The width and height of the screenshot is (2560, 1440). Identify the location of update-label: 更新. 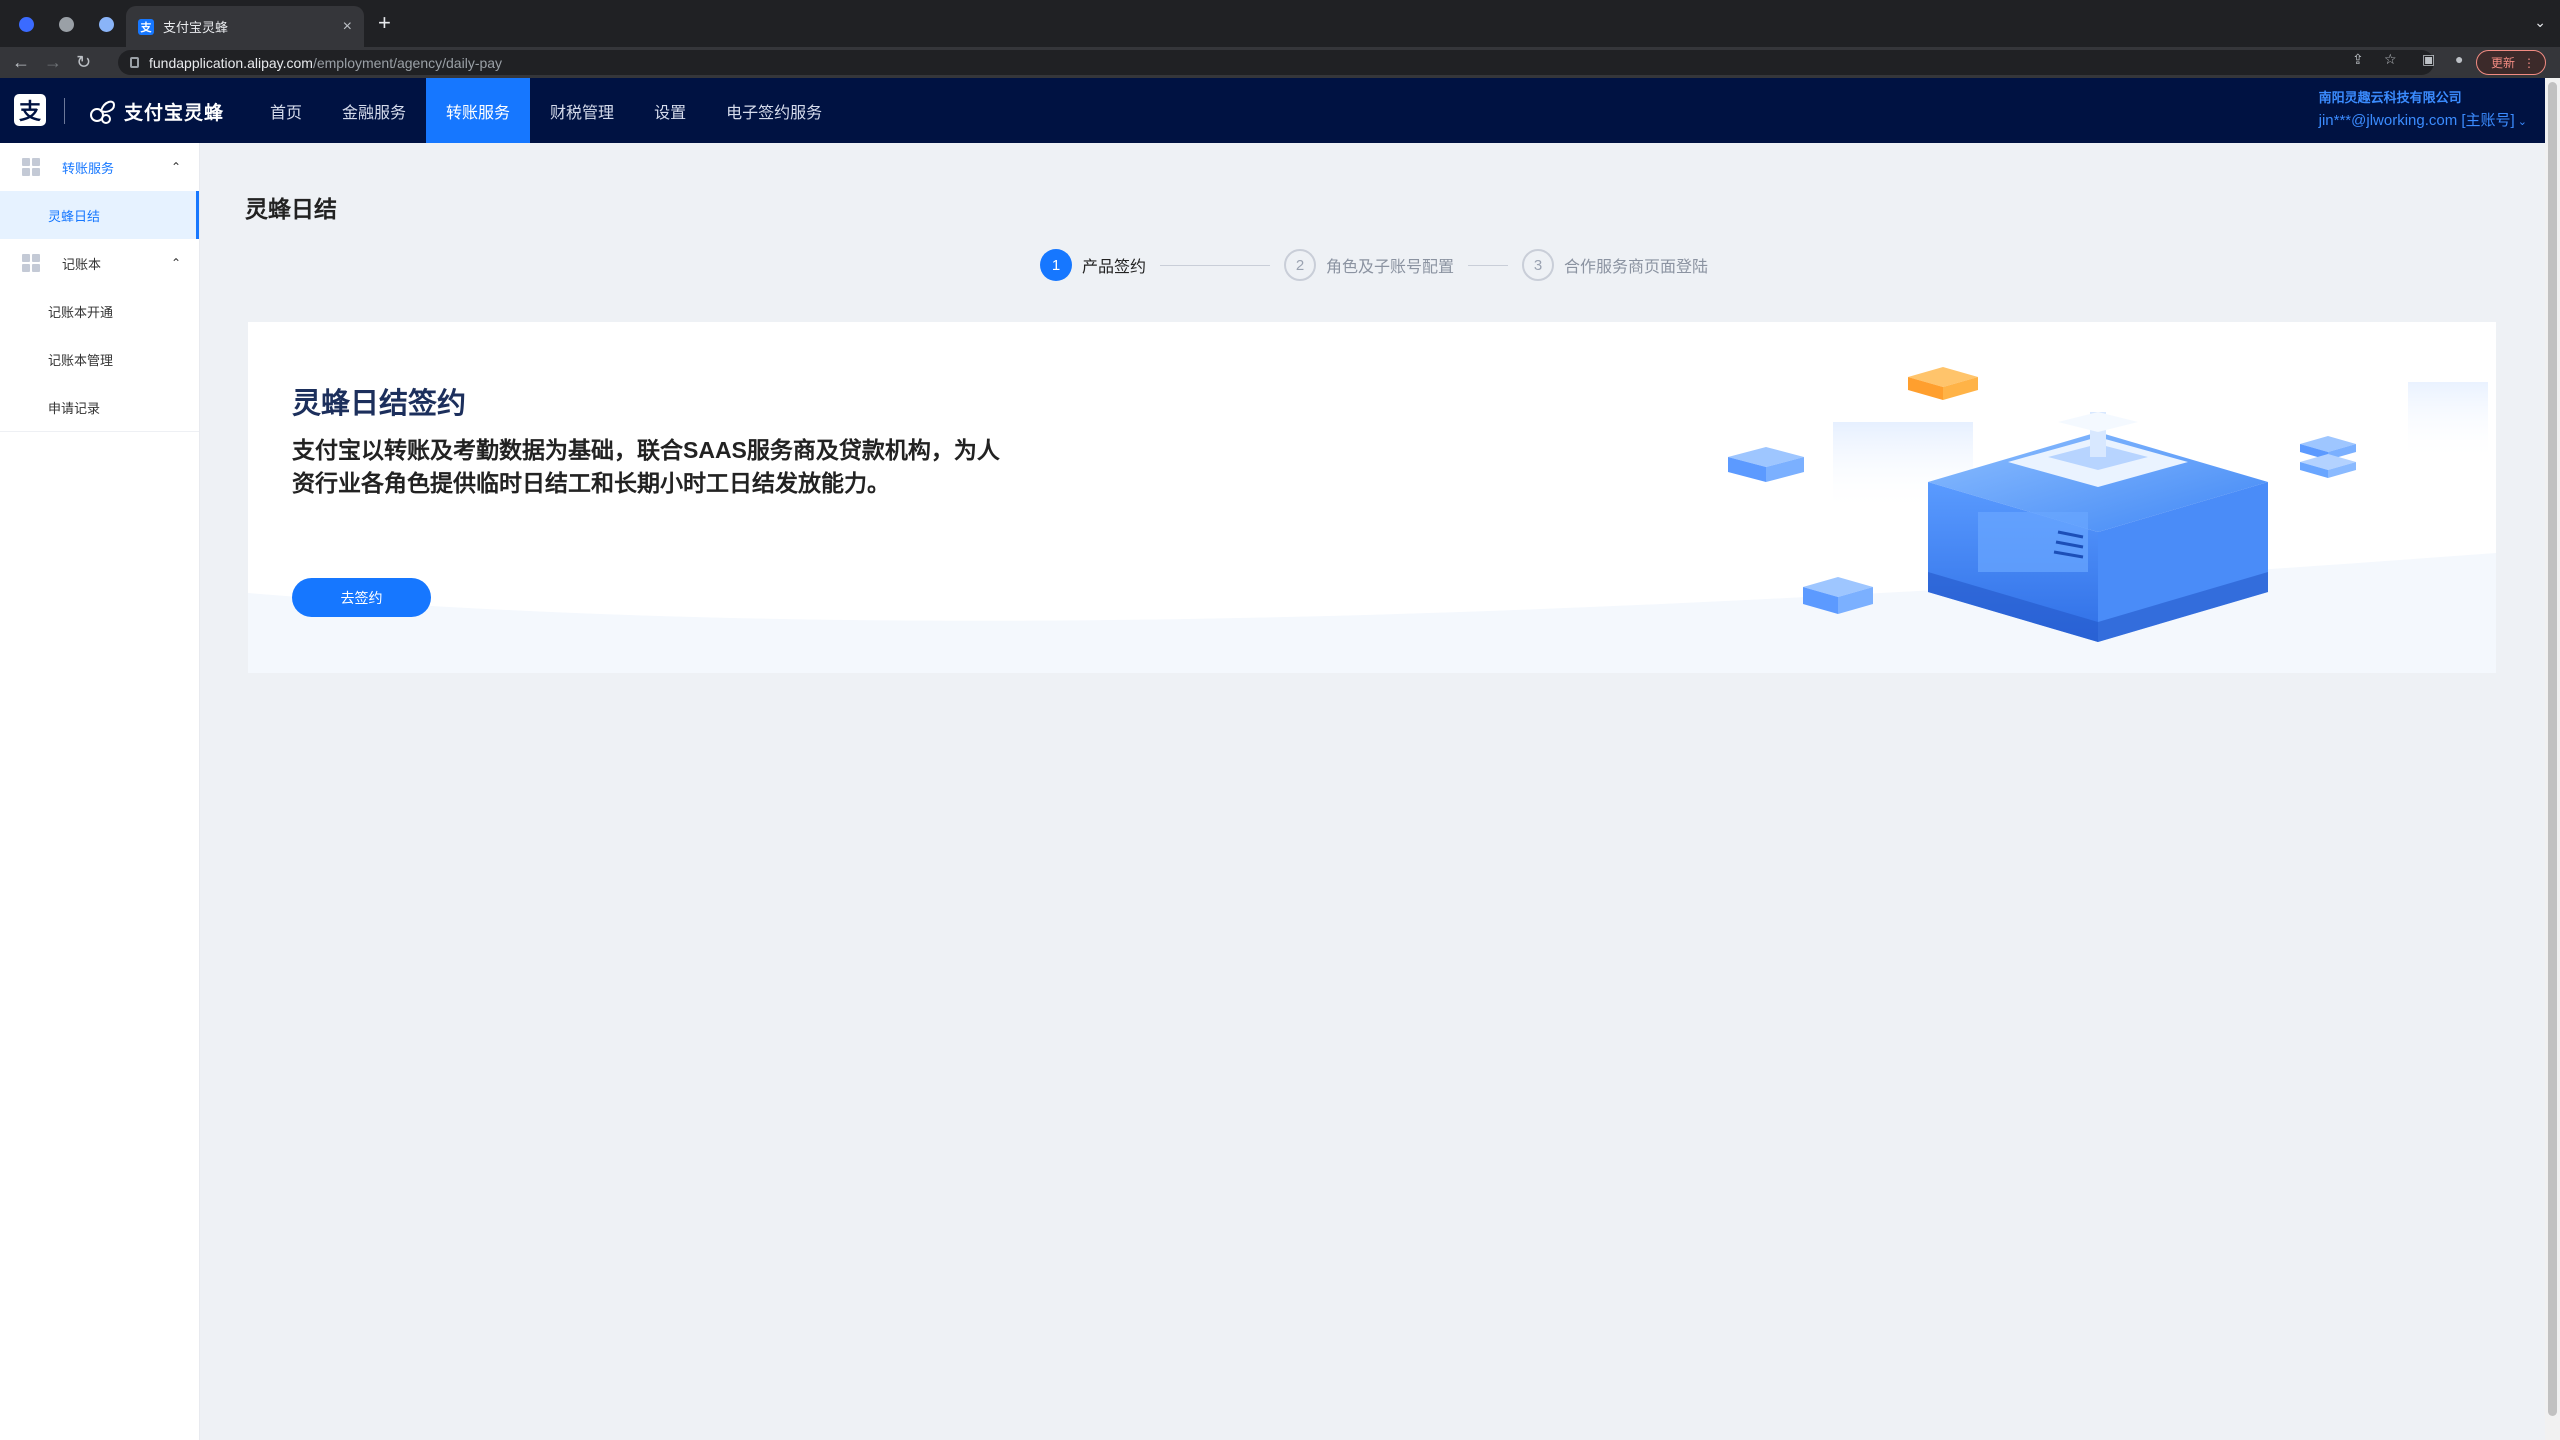
(2502, 63).